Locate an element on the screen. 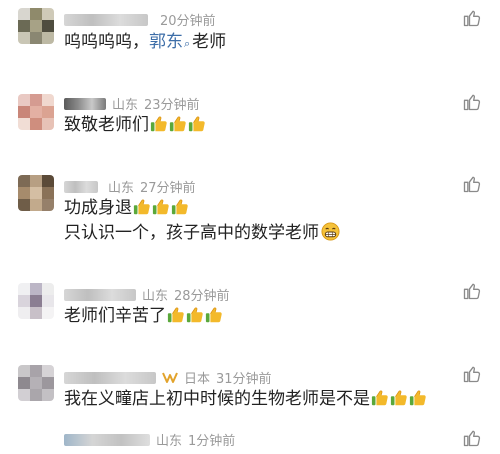 The width and height of the screenshot is (500, 454). search-icon: ⌕ is located at coordinates (187, 43).